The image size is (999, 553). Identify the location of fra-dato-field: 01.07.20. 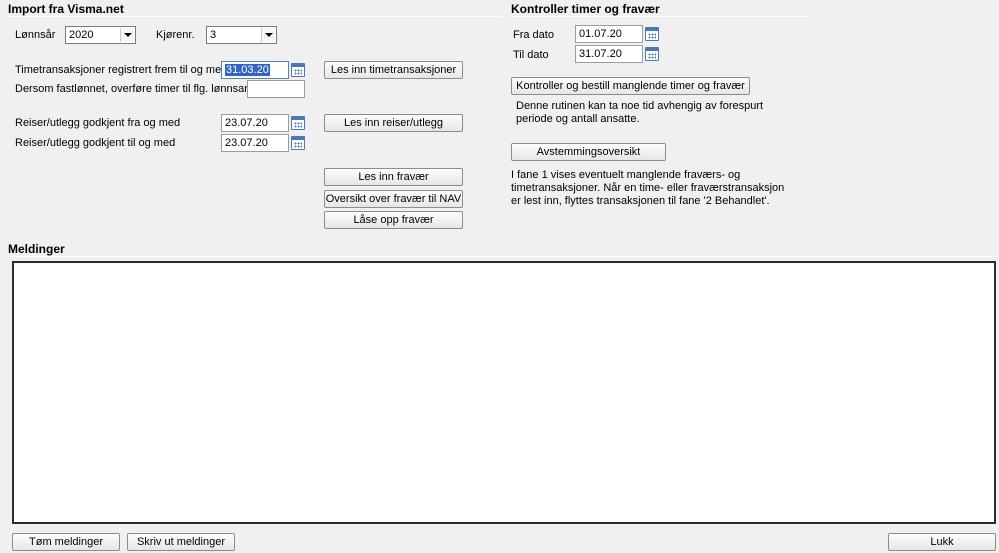
(618, 34).